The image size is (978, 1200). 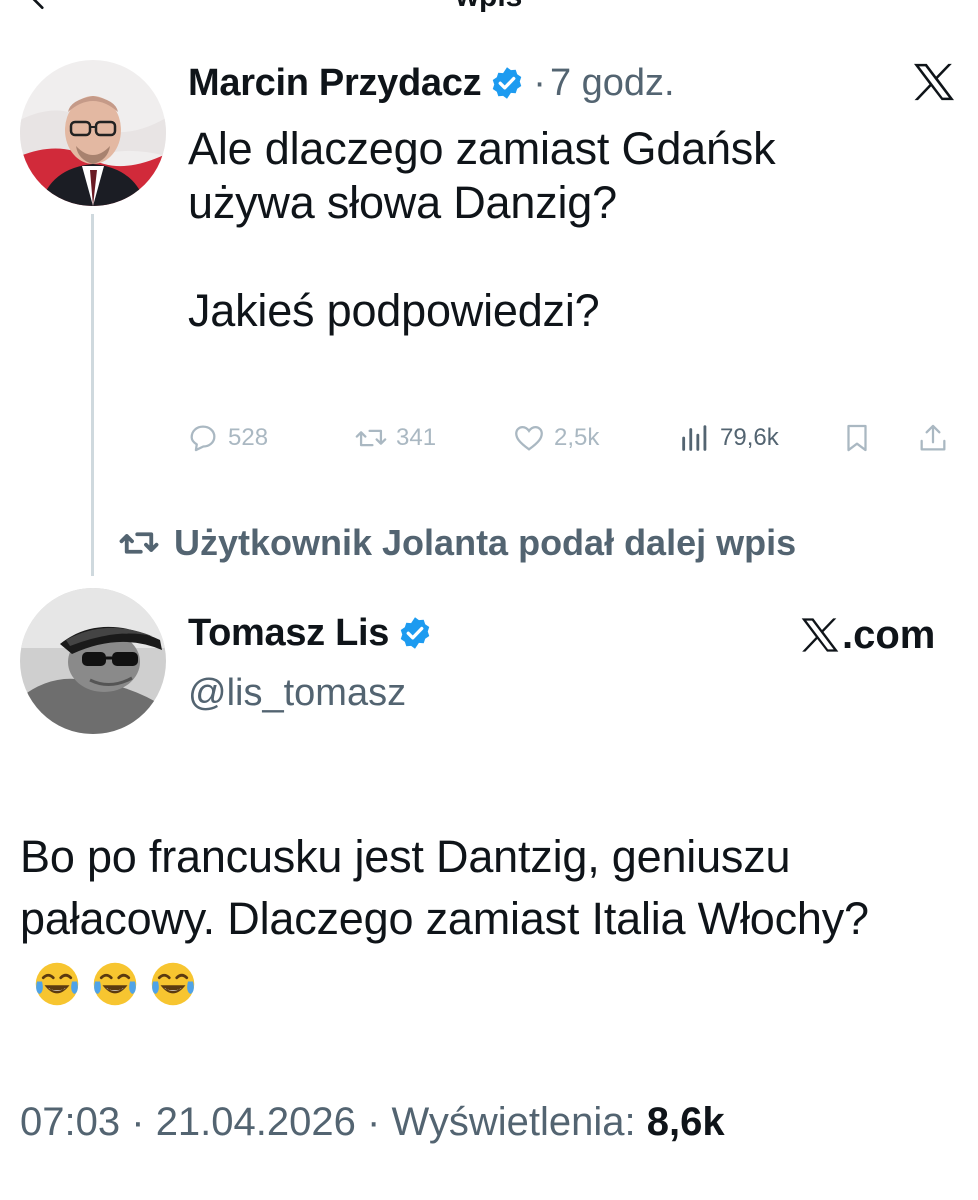 What do you see at coordinates (485, 542) in the screenshot?
I see `repost-label: Użytkownik Jolanta podał dalej wpis` at bounding box center [485, 542].